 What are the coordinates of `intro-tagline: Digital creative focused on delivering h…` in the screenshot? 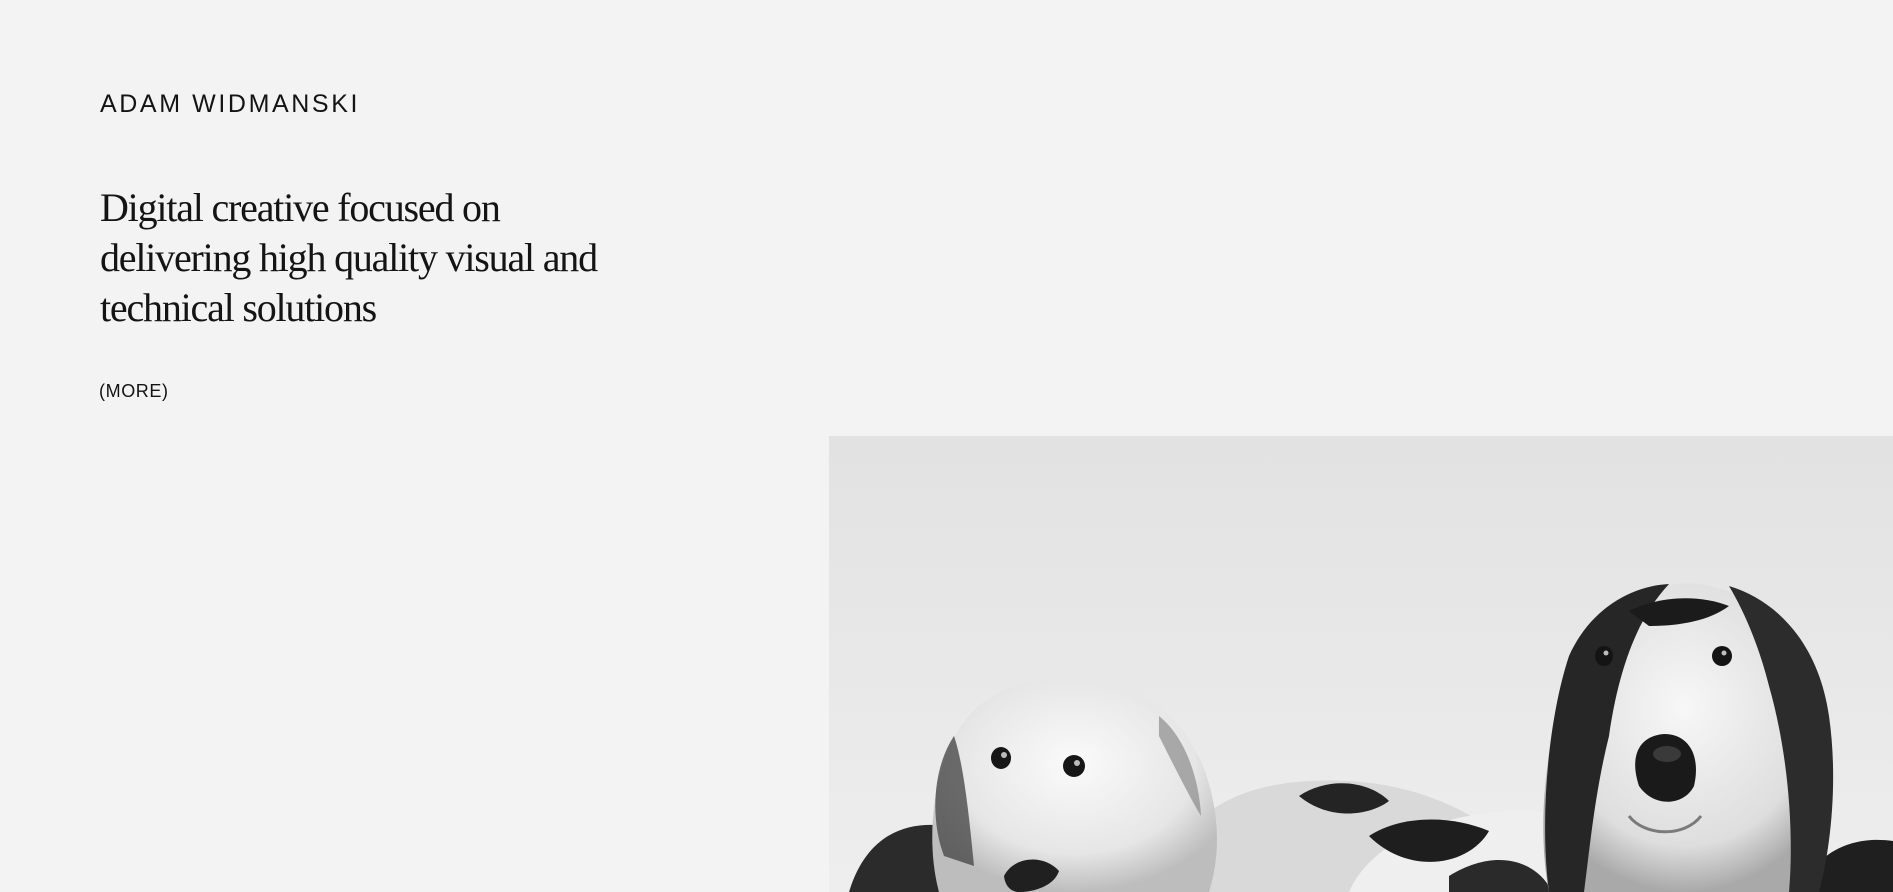 It's located at (349, 257).